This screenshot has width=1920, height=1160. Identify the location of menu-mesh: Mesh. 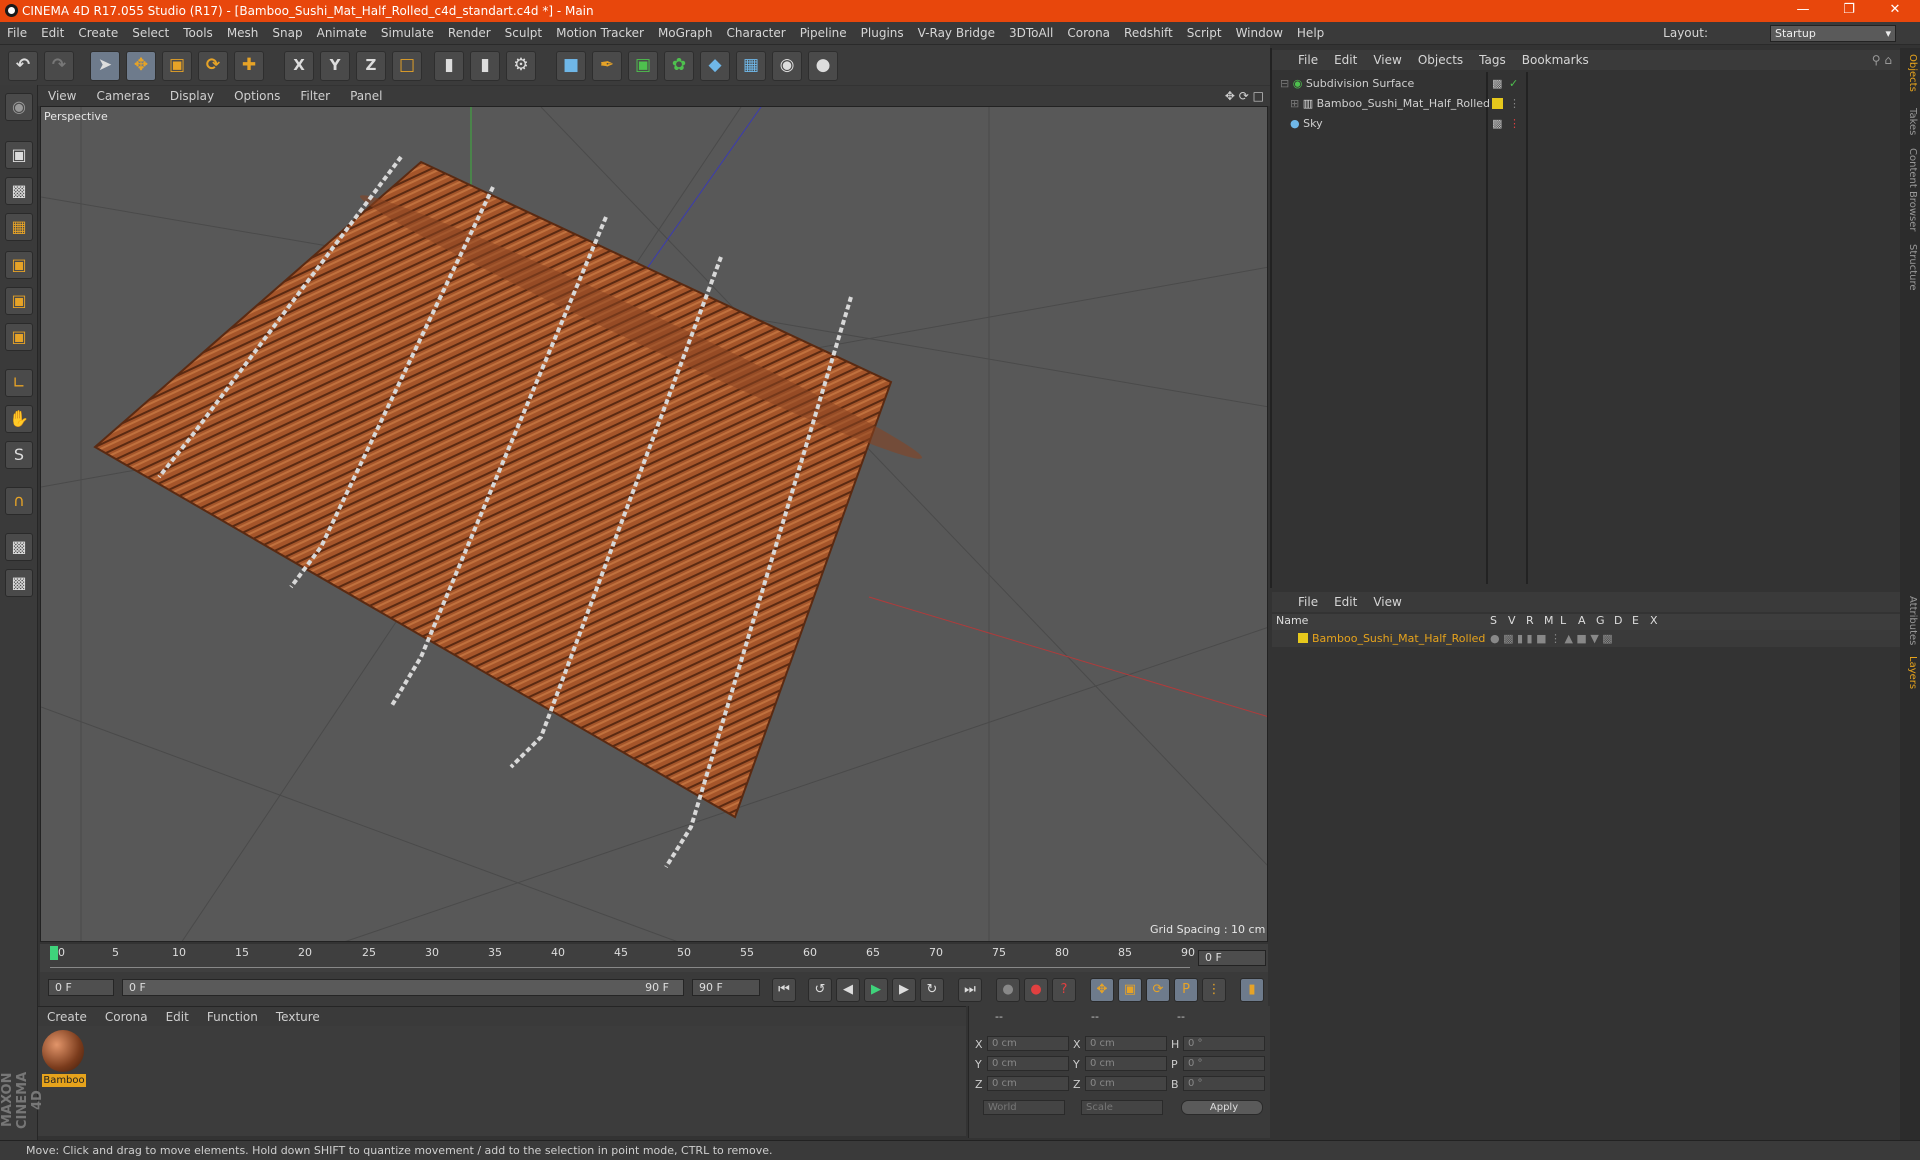
(243, 33).